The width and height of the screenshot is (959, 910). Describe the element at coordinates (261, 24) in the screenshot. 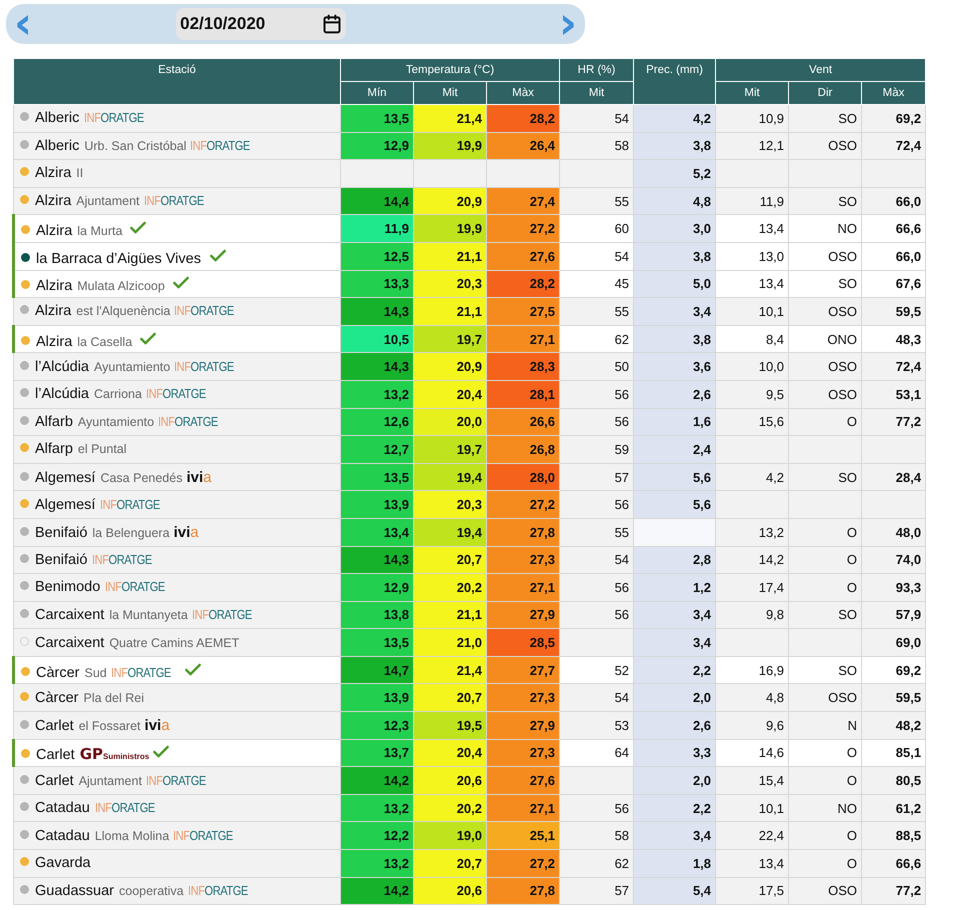

I see `date-field: 02/10/2020` at that location.